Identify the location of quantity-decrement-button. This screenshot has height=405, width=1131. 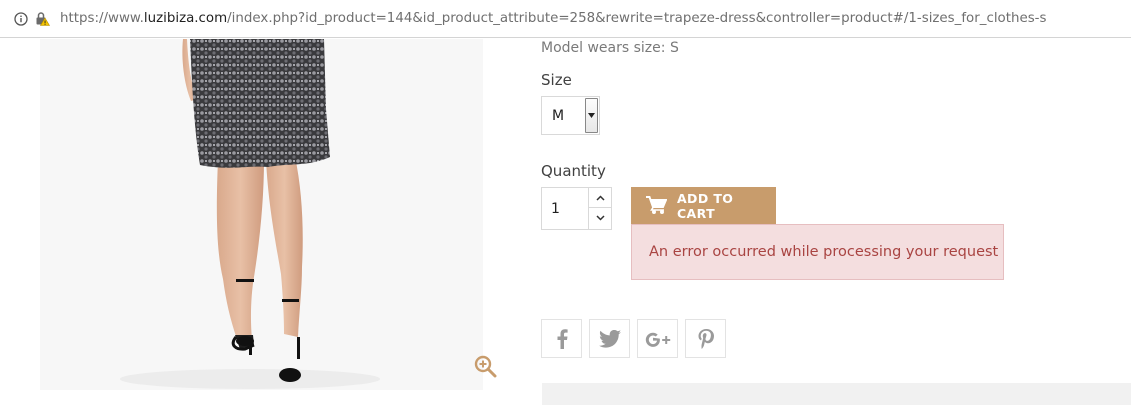
(600, 218).